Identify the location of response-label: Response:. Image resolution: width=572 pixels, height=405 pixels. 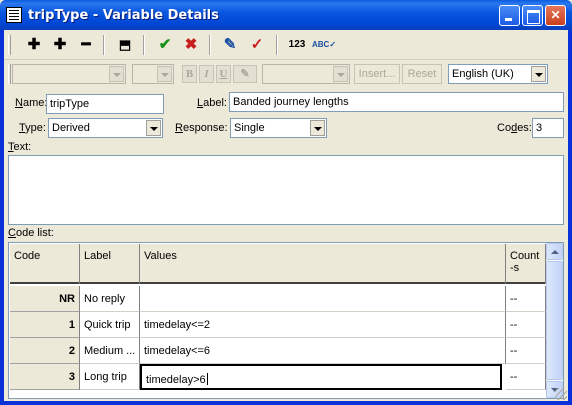
(201, 128).